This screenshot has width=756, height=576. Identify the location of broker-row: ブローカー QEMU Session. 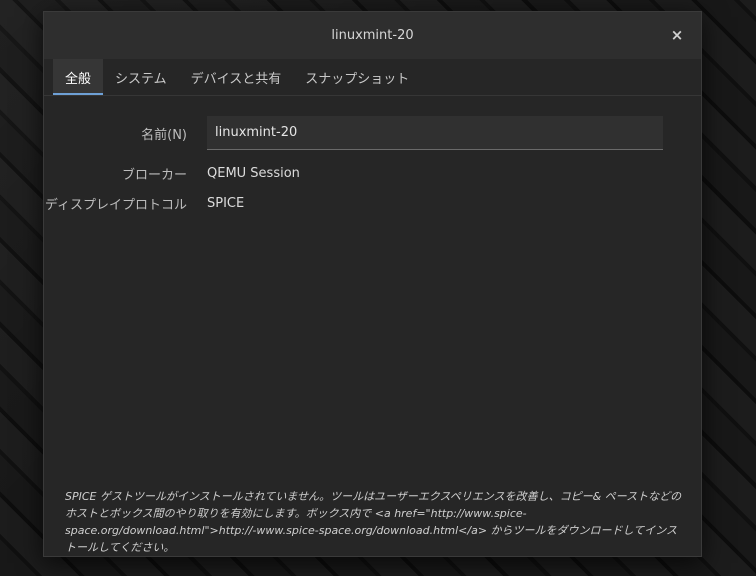
(172, 173).